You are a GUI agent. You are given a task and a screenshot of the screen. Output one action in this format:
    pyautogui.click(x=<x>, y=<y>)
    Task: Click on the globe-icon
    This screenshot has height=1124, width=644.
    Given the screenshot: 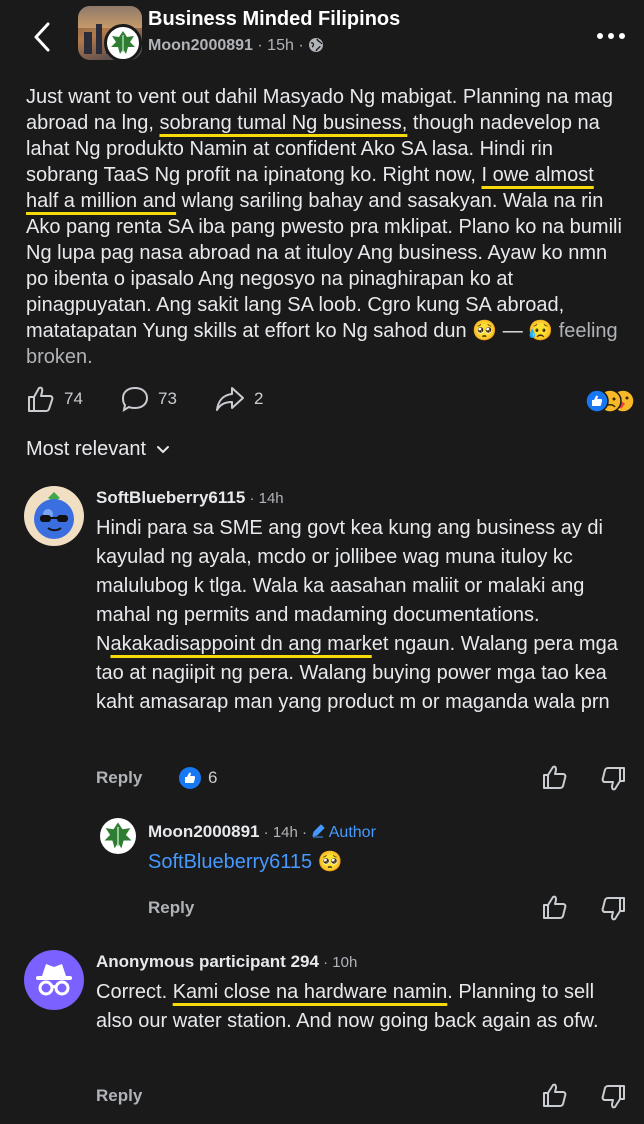 What is the action you would take?
    pyautogui.click(x=316, y=45)
    